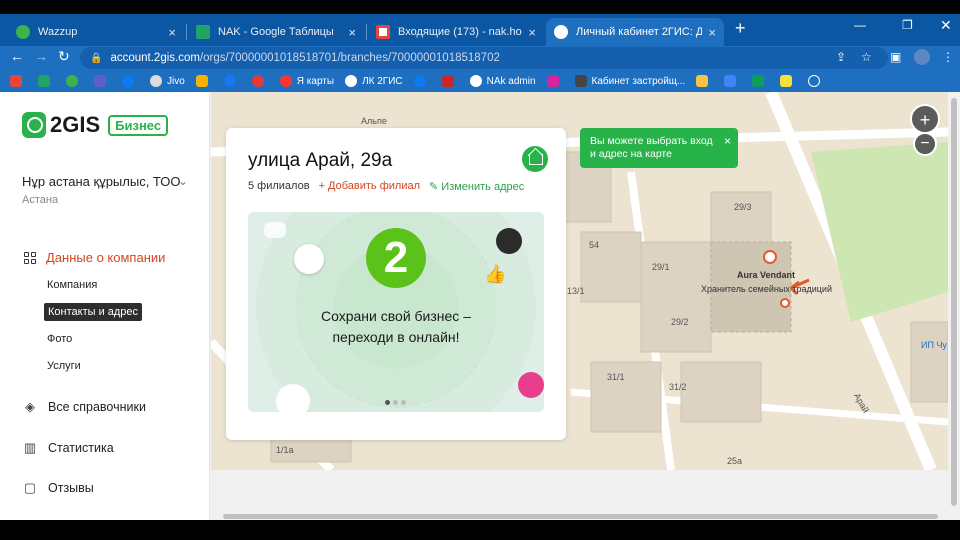  Describe the element at coordinates (383, 32) in the screenshot. I see `gmail-icon` at that location.